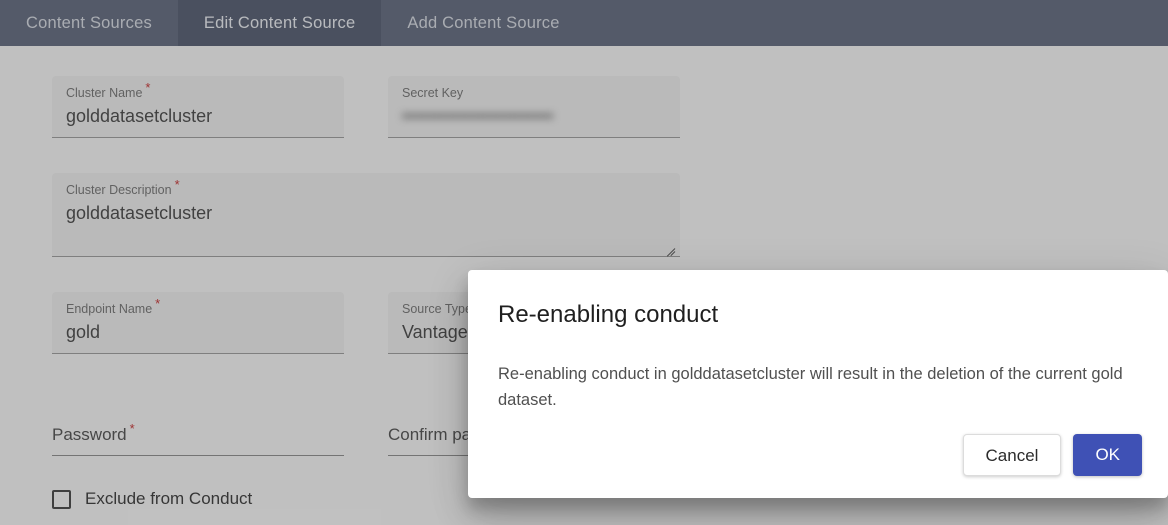 The width and height of the screenshot is (1168, 525). What do you see at coordinates (1107, 455) in the screenshot?
I see `ok-button: OK` at bounding box center [1107, 455].